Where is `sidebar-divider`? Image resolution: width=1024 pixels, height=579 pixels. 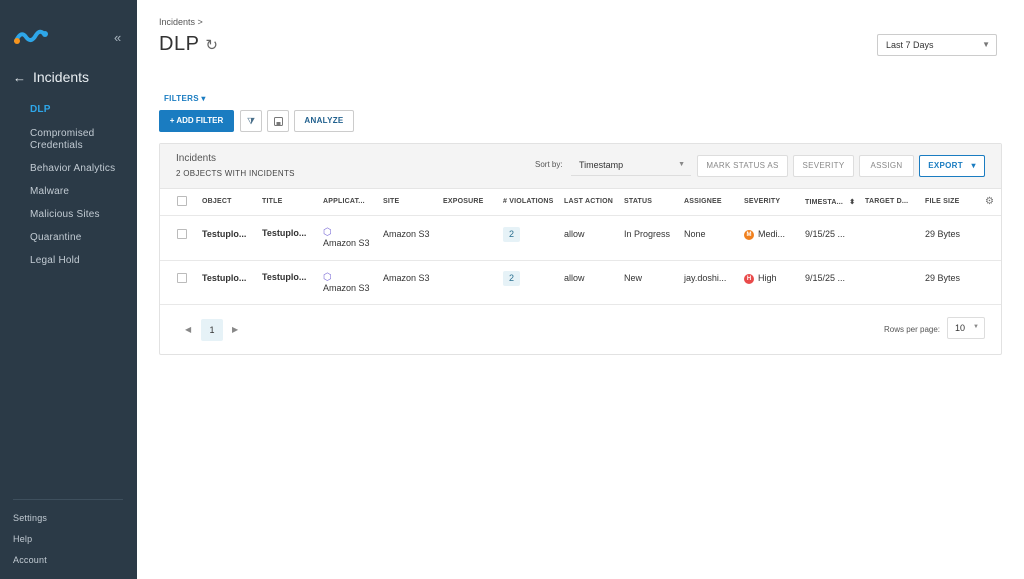
sidebar-divider is located at coordinates (68, 499).